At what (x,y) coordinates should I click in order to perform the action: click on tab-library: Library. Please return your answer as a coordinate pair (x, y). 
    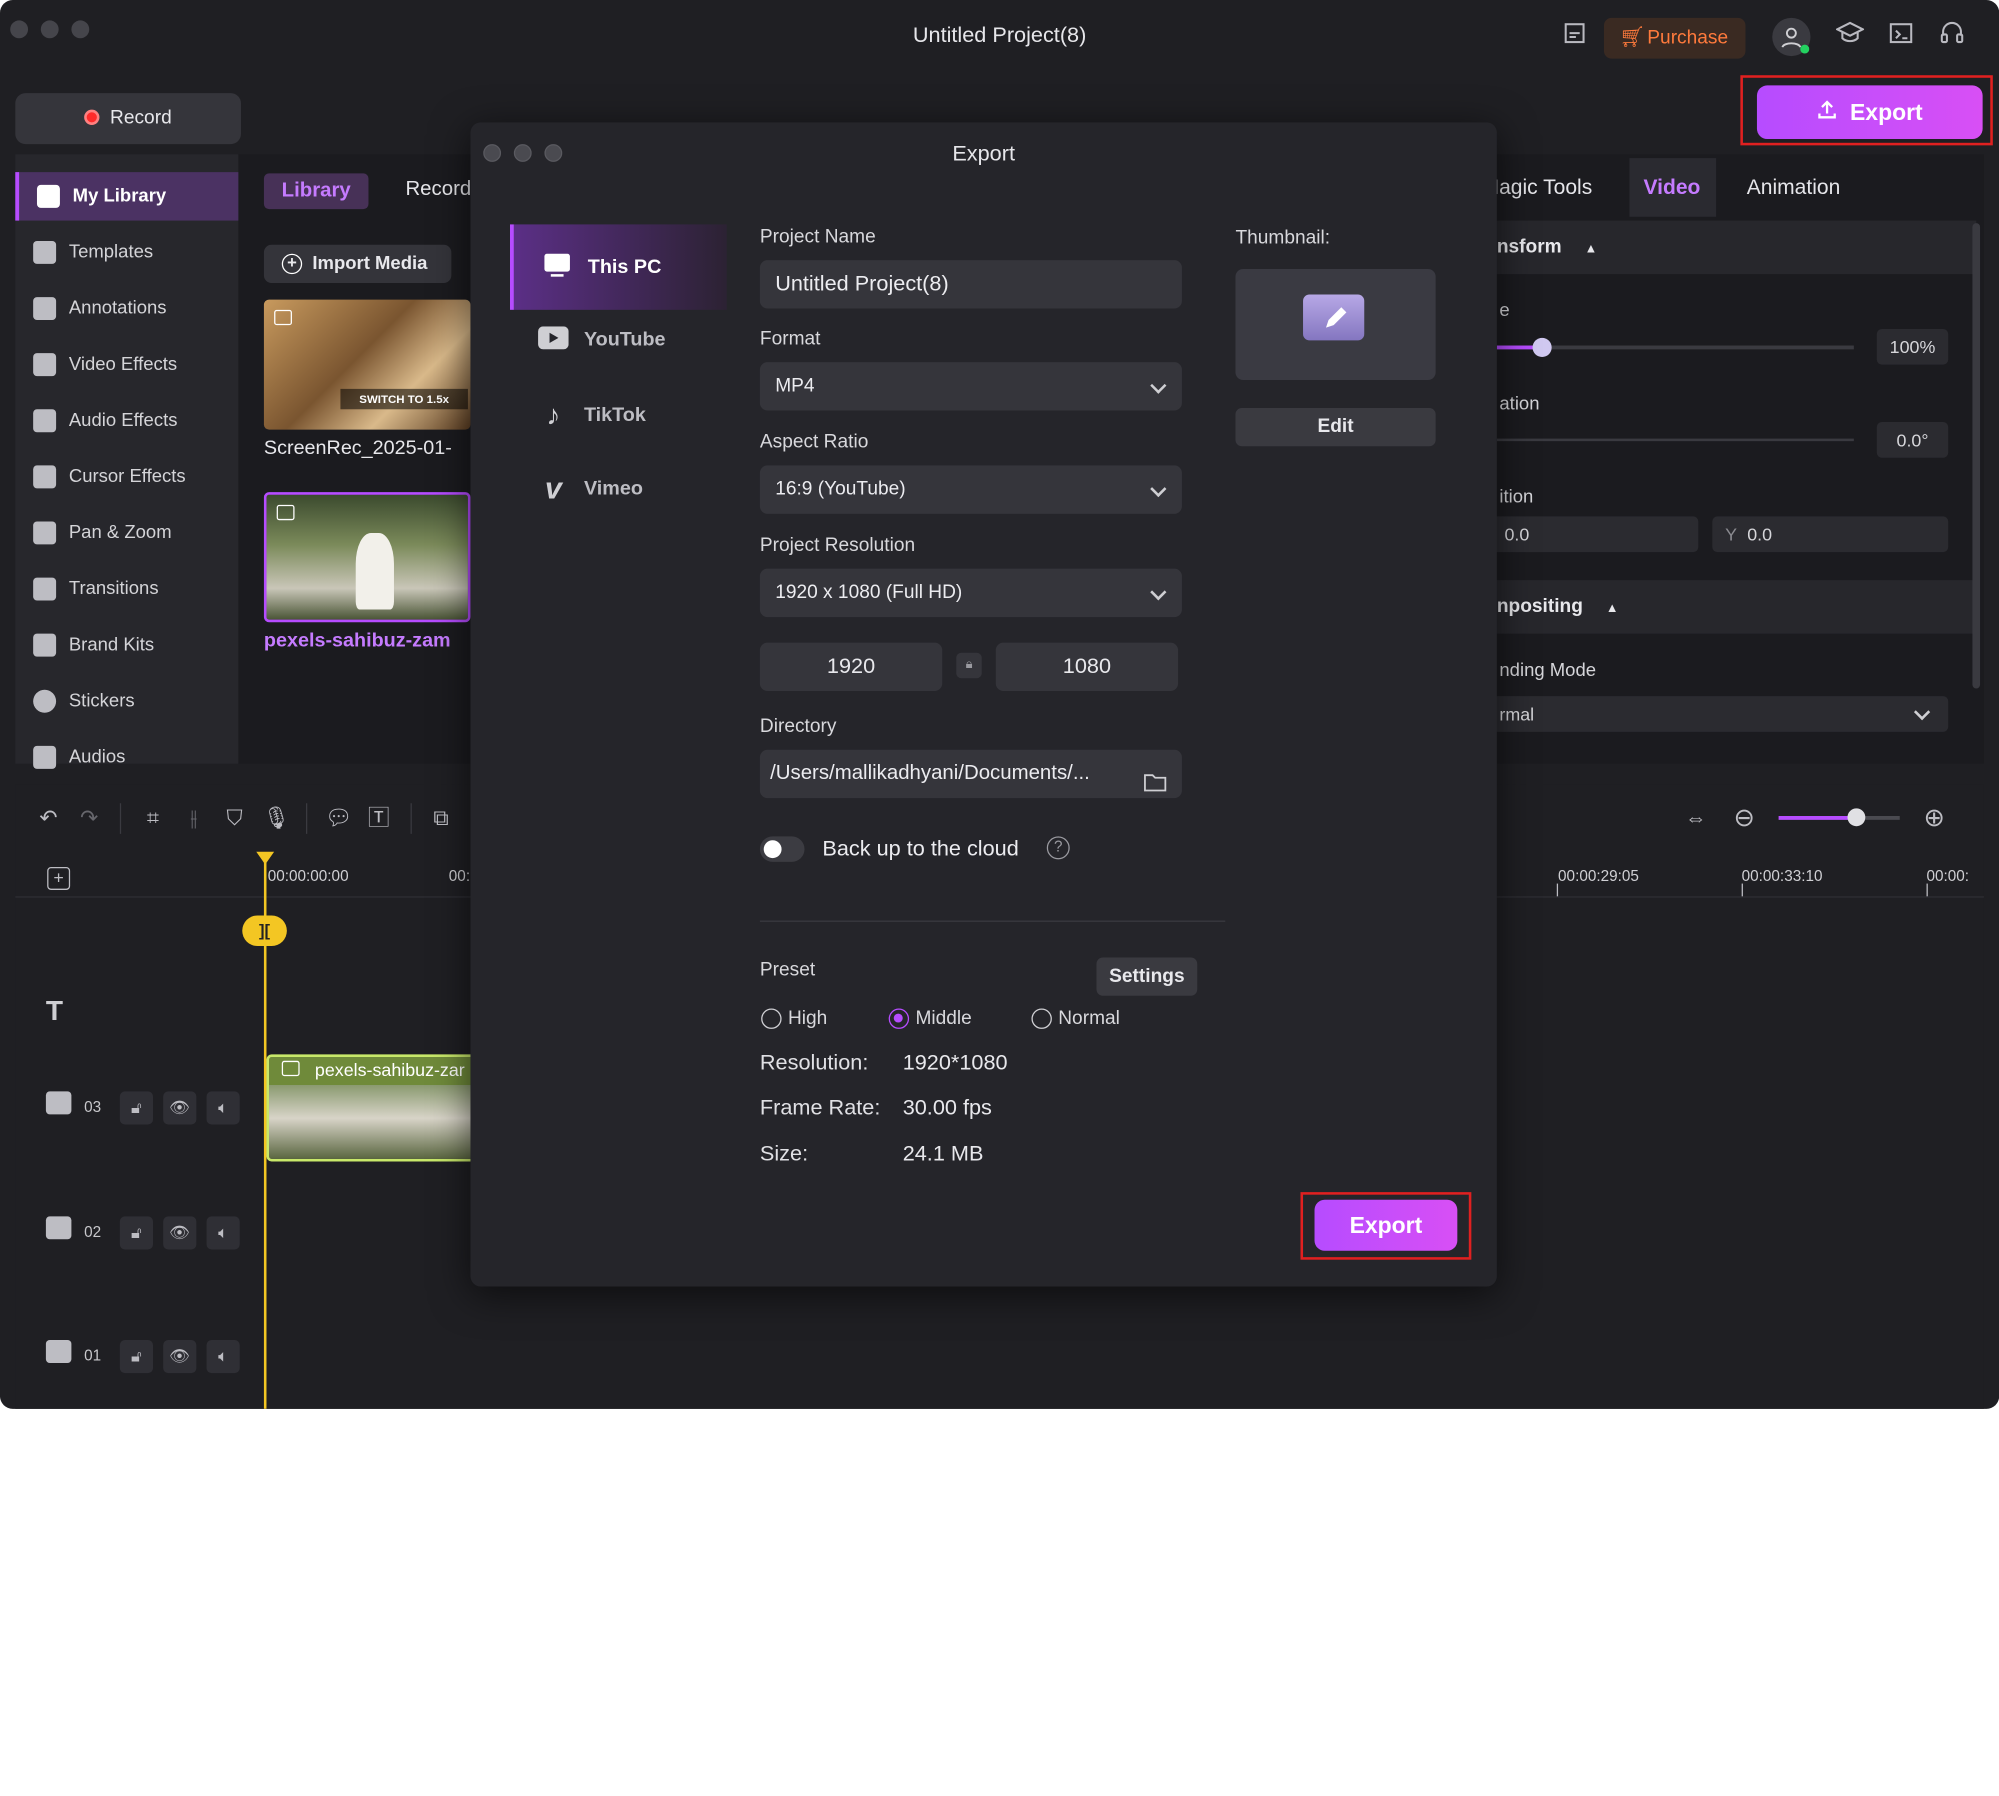
    Looking at the image, I should click on (316, 191).